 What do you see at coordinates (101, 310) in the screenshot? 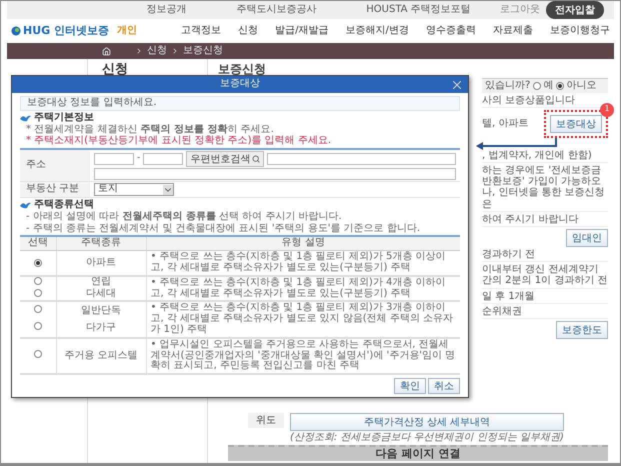
I see `type-label: 일반단독` at bounding box center [101, 310].